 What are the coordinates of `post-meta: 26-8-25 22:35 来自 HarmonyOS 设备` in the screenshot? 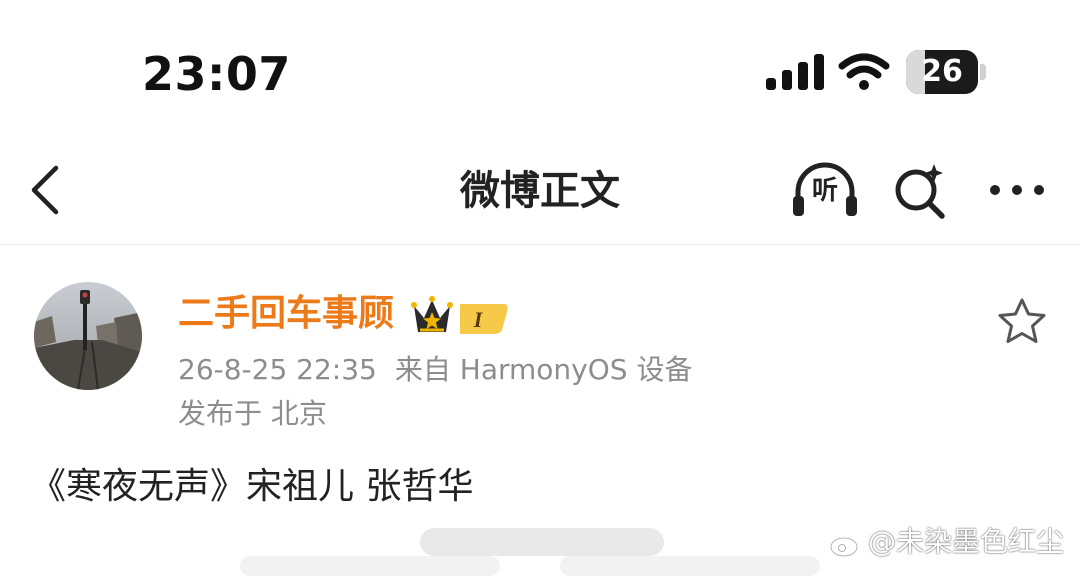 It's located at (435, 370).